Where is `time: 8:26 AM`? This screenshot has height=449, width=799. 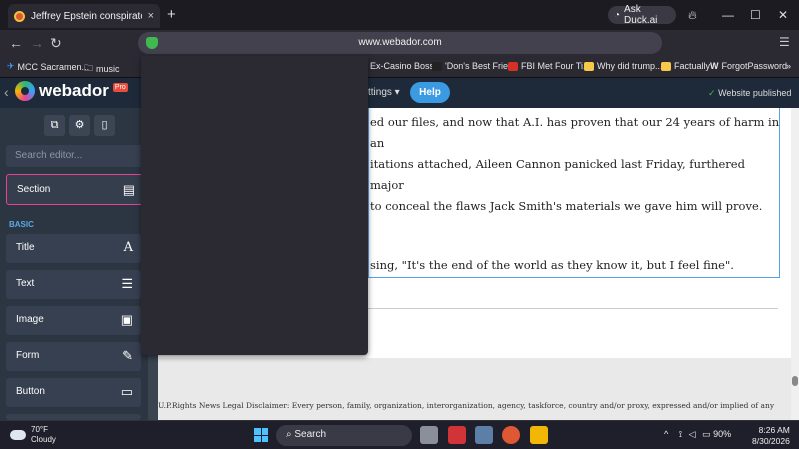
time: 8:26 AM is located at coordinates (774, 430).